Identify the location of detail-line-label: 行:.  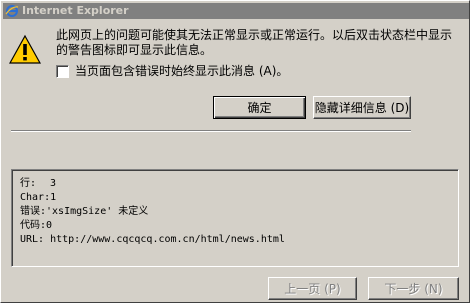
(28, 183).